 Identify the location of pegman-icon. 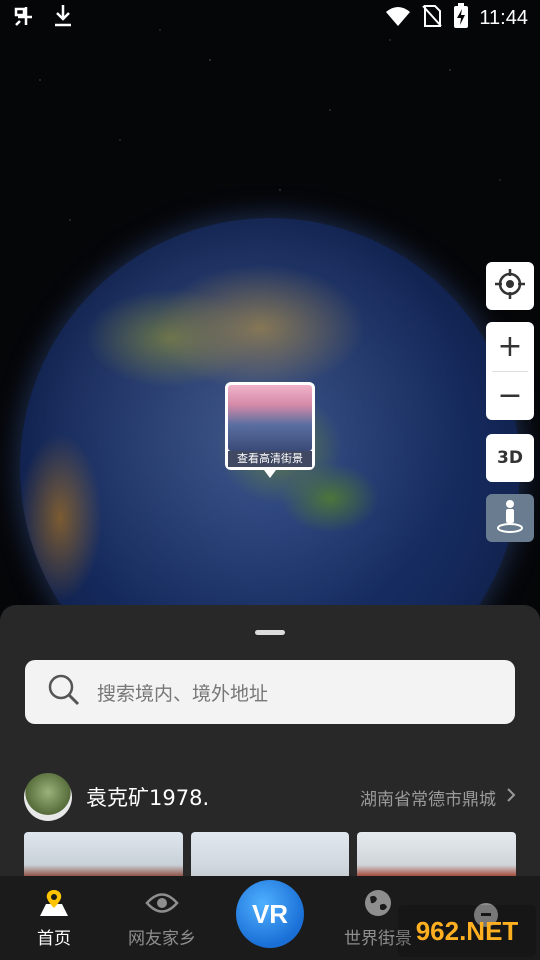
(510, 518).